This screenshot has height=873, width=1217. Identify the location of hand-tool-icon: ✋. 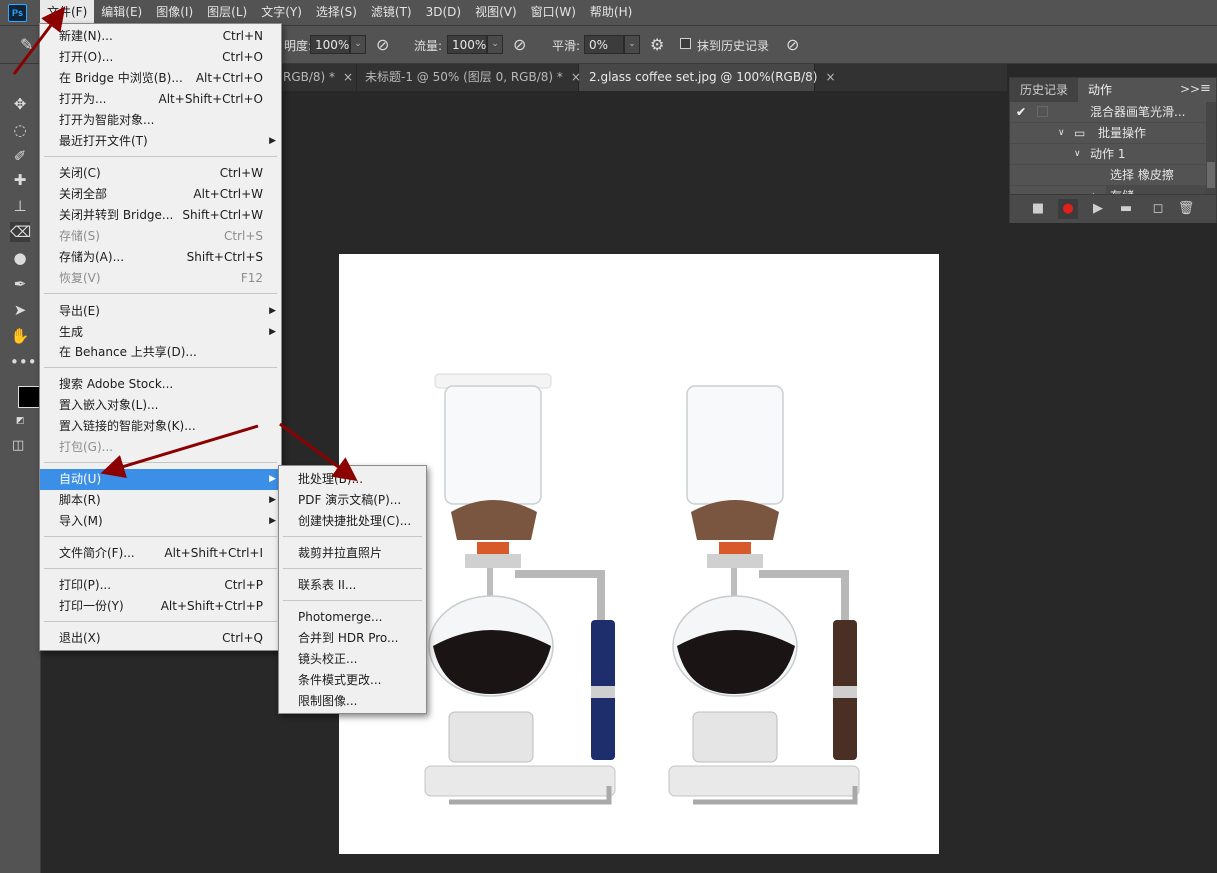
(20, 336).